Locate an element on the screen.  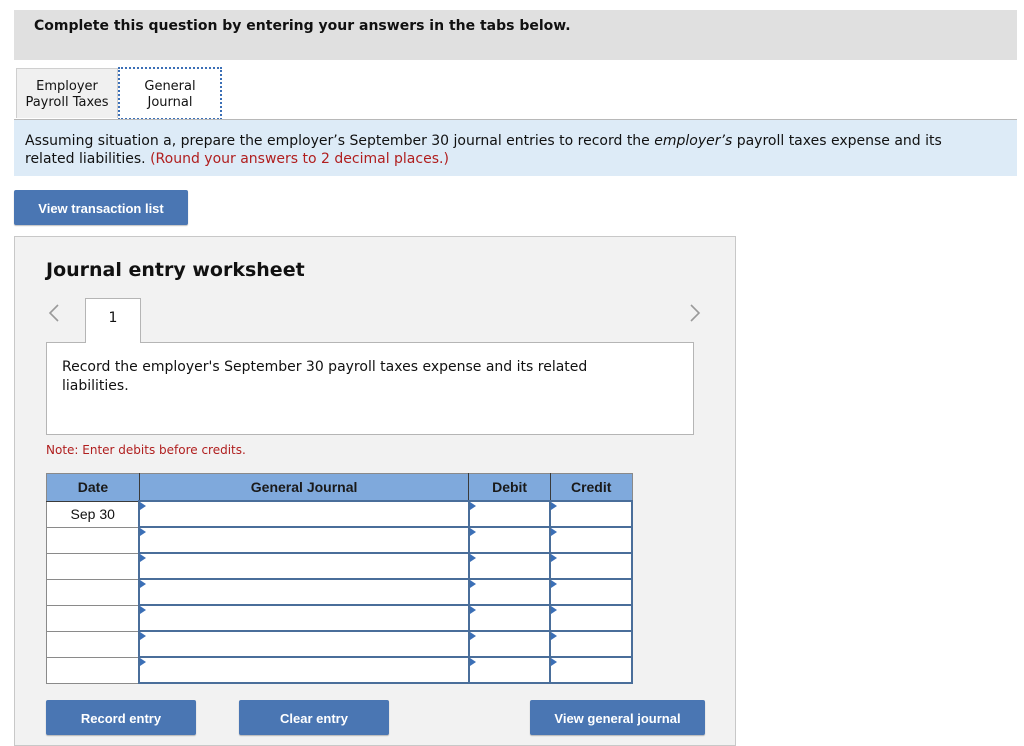
header-date: Date is located at coordinates (93, 487).